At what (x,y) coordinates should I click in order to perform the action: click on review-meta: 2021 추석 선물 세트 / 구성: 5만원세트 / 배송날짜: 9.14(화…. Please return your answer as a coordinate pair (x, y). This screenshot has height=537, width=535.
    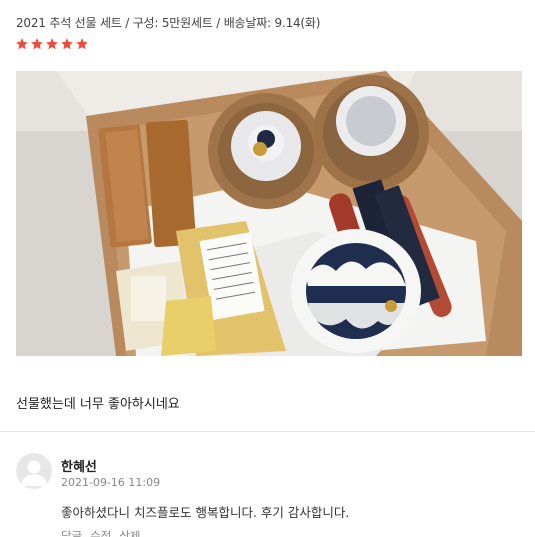
    Looking at the image, I should click on (168, 23).